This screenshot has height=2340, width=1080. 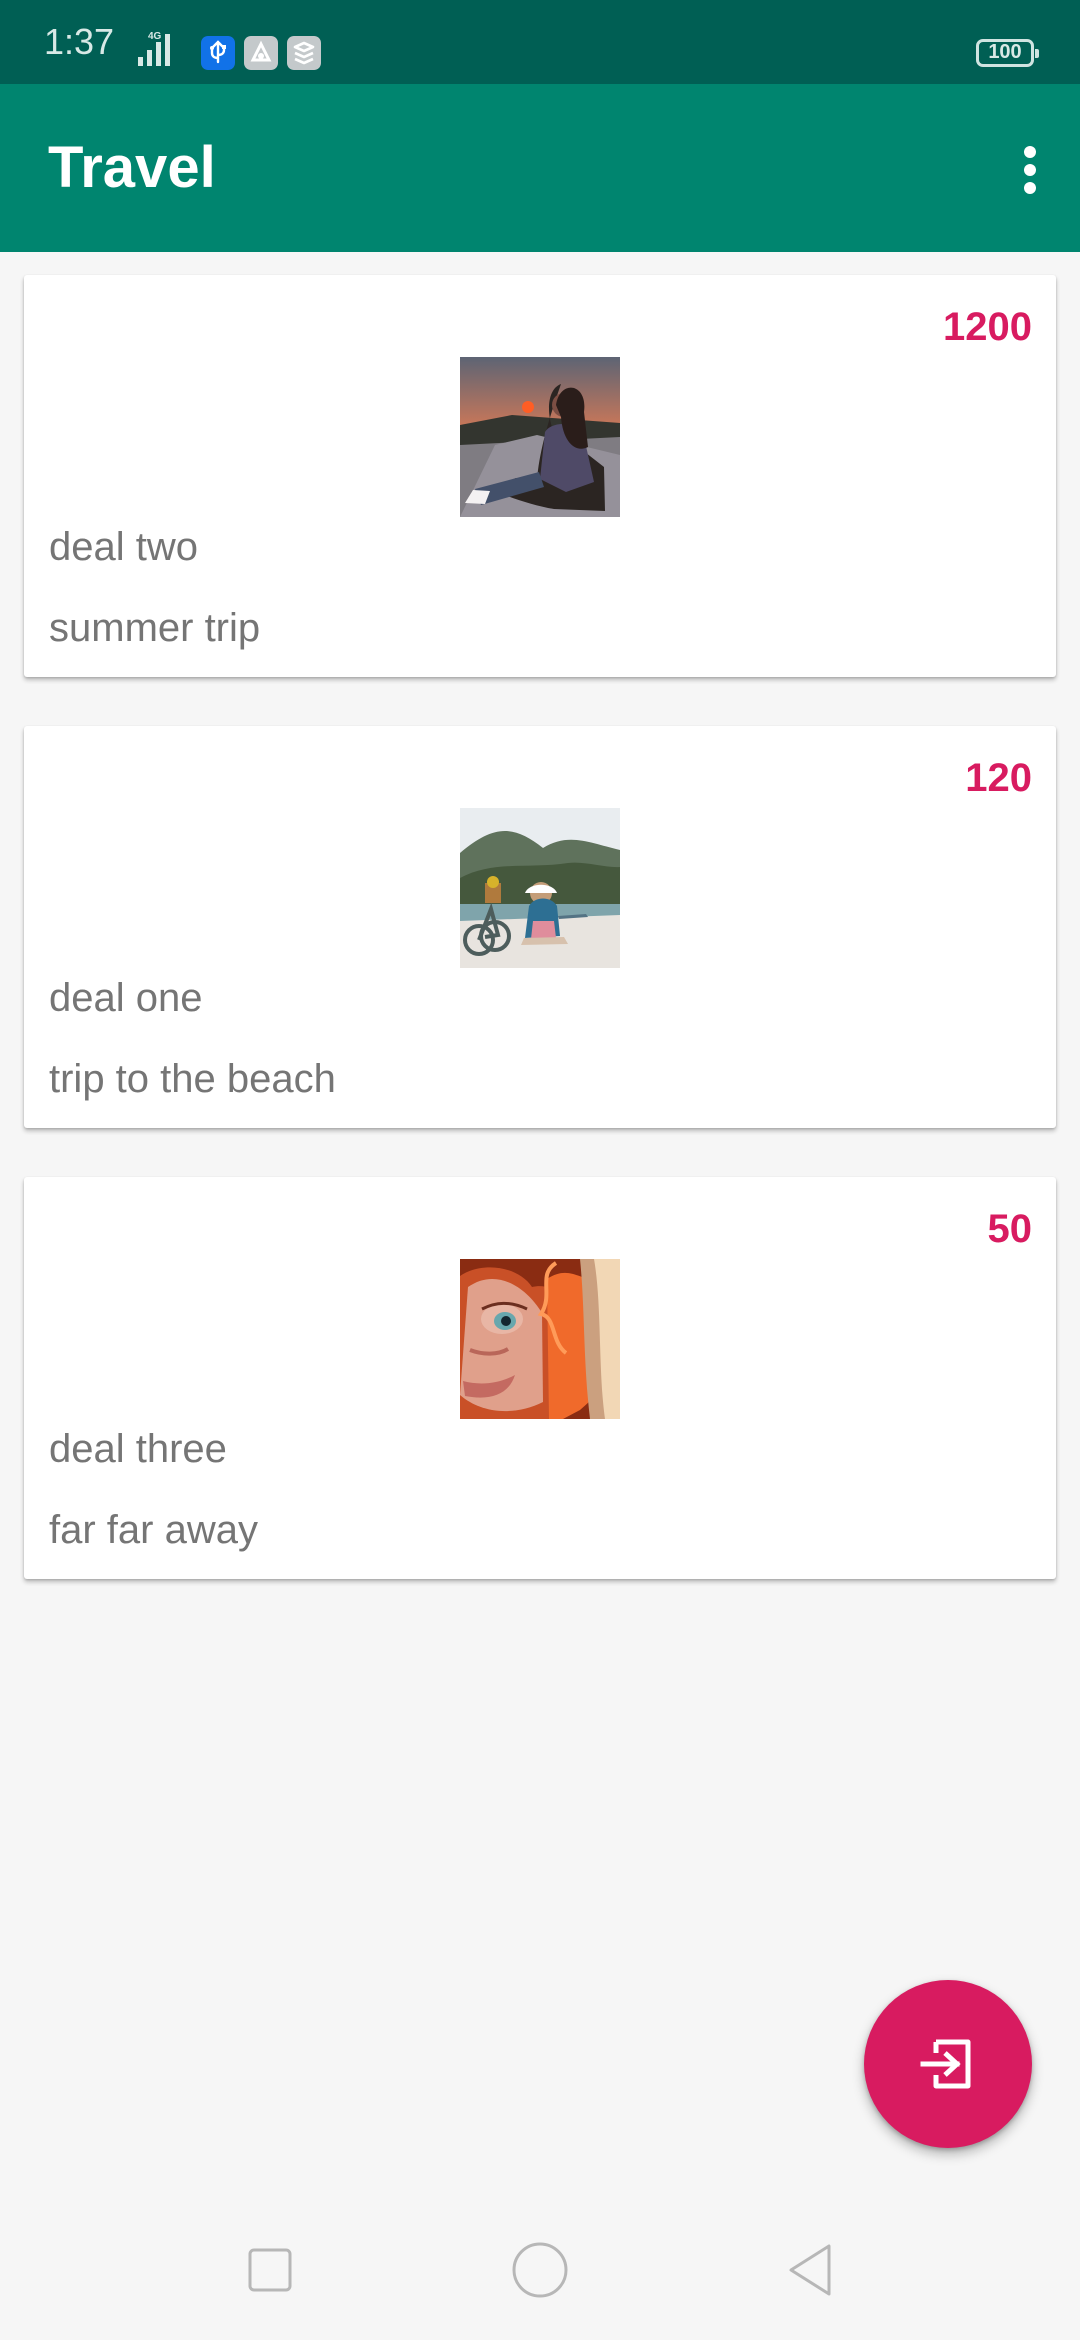 I want to click on more-vertical-icon, so click(x=1030, y=170).